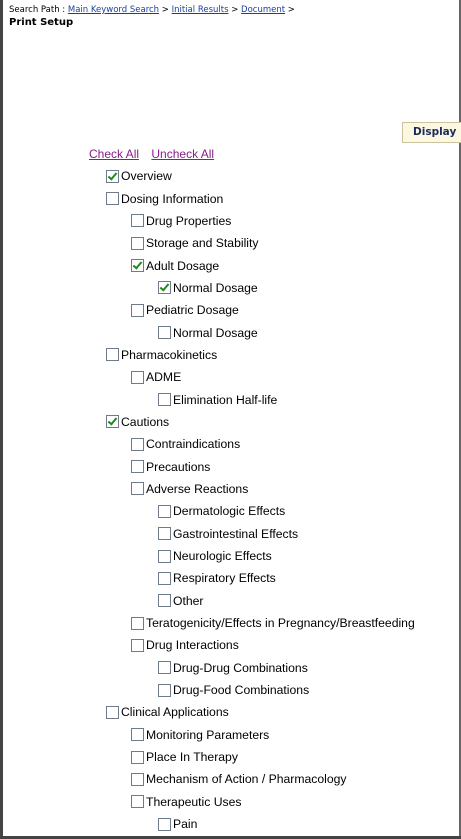 The height and width of the screenshot is (839, 461). Describe the element at coordinates (197, 488) in the screenshot. I see `tree-item-label: Adverse Reactions` at that location.